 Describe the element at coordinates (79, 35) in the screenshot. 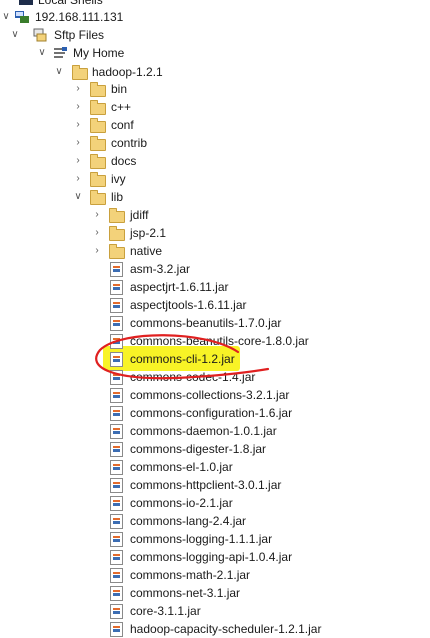

I see `tree-node-label: Sftp Files` at that location.